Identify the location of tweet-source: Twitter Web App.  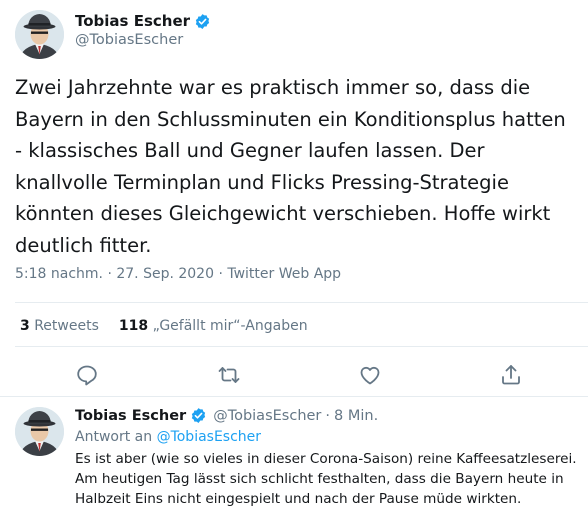
(284, 274).